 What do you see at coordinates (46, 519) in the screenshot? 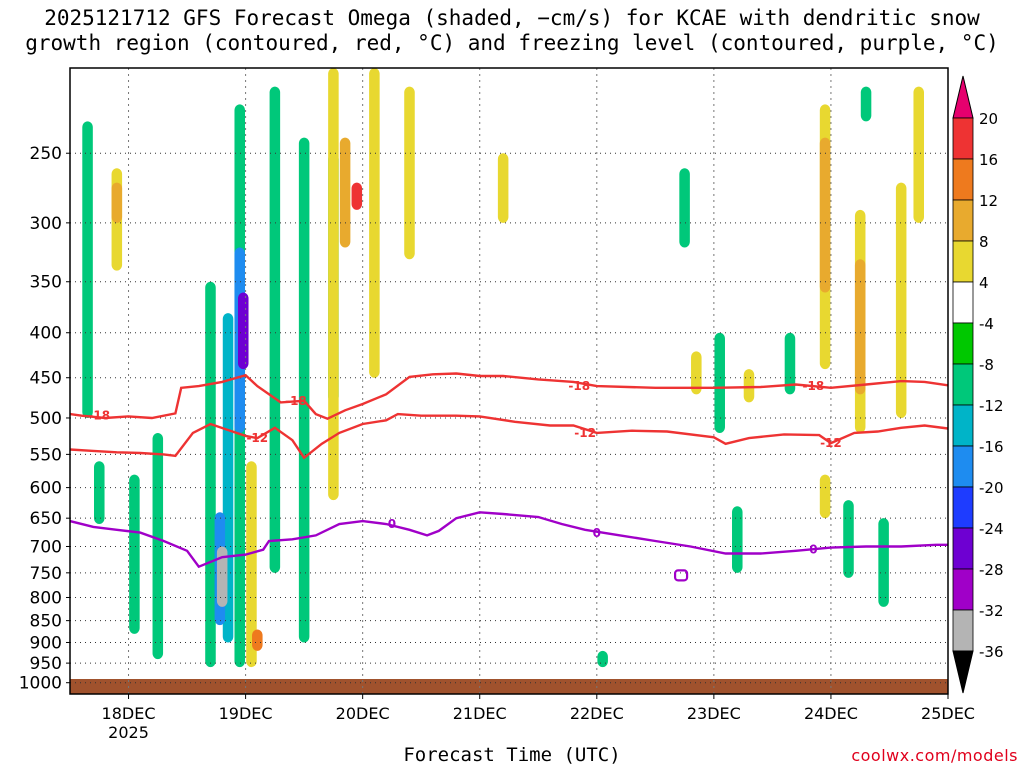
I see `y-tick-label: 650` at bounding box center [46, 519].